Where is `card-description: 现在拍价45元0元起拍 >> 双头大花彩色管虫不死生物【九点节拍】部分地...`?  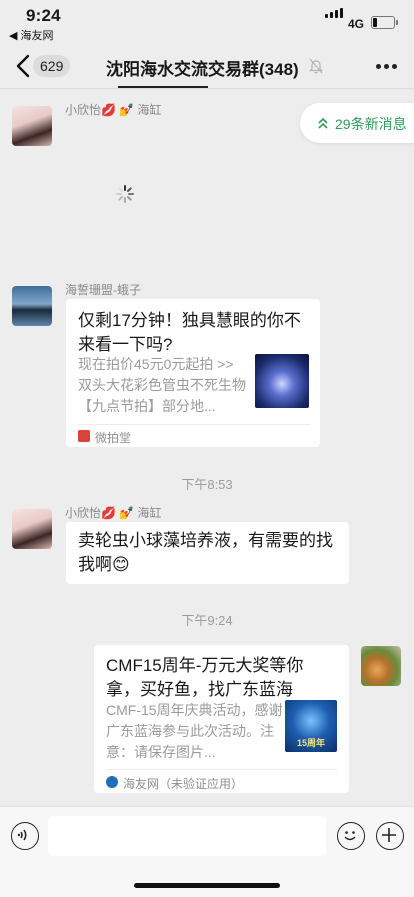 card-description: 现在拍价45元0元起拍 >> 双头大花彩色管虫不死生物【九点节拍】部分地... is located at coordinates (162, 385).